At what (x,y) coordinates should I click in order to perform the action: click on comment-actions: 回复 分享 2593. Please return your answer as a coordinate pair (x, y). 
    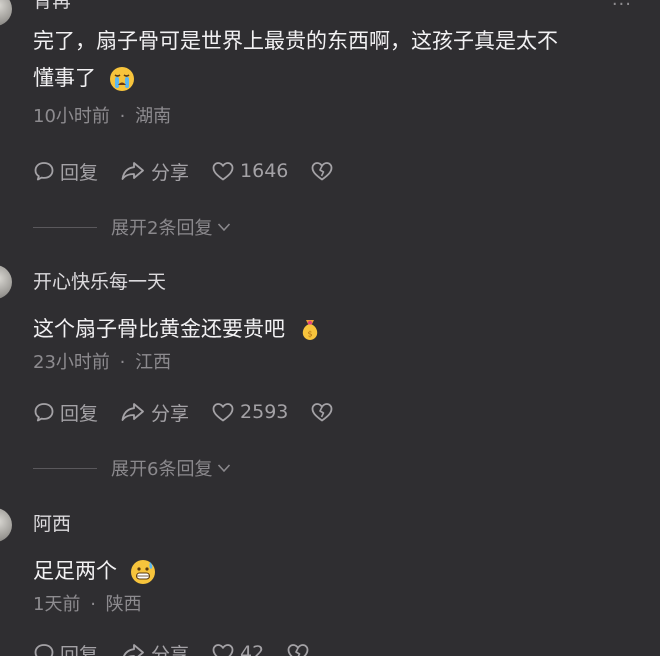
    Looking at the image, I should click on (197, 412).